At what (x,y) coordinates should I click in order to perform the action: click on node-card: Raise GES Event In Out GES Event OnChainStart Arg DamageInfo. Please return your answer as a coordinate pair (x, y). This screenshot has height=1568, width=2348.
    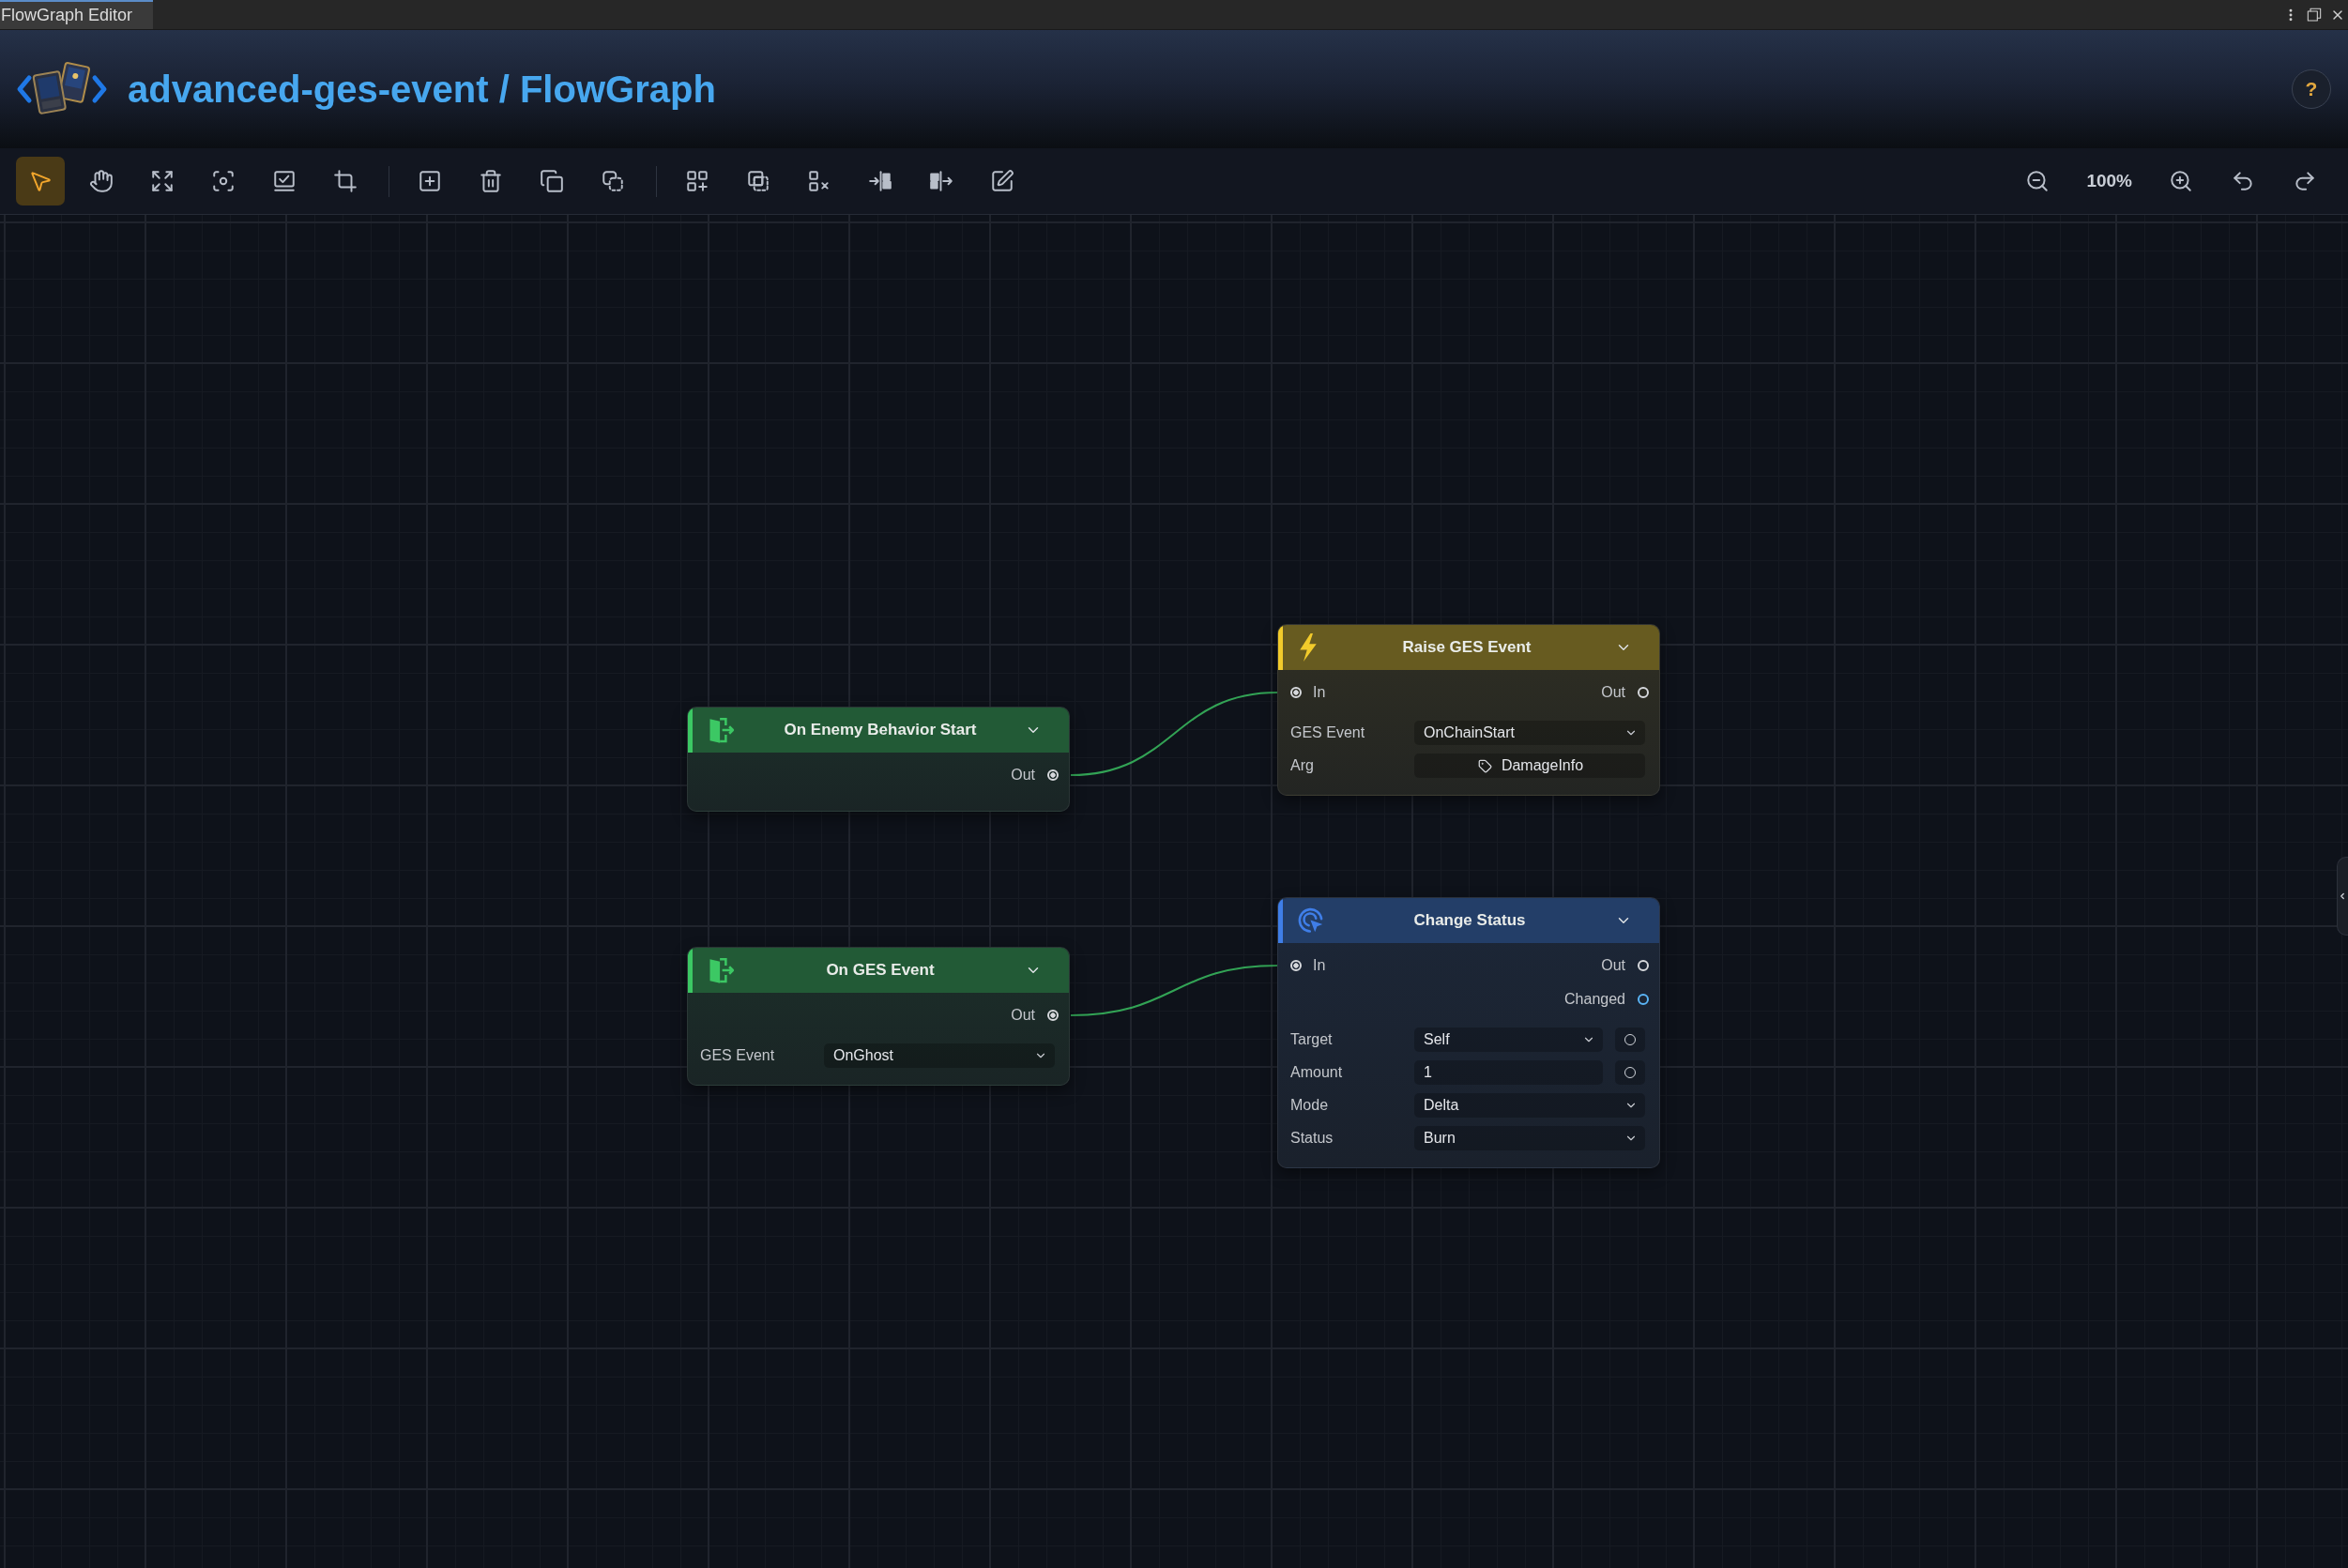
    Looking at the image, I should click on (1468, 710).